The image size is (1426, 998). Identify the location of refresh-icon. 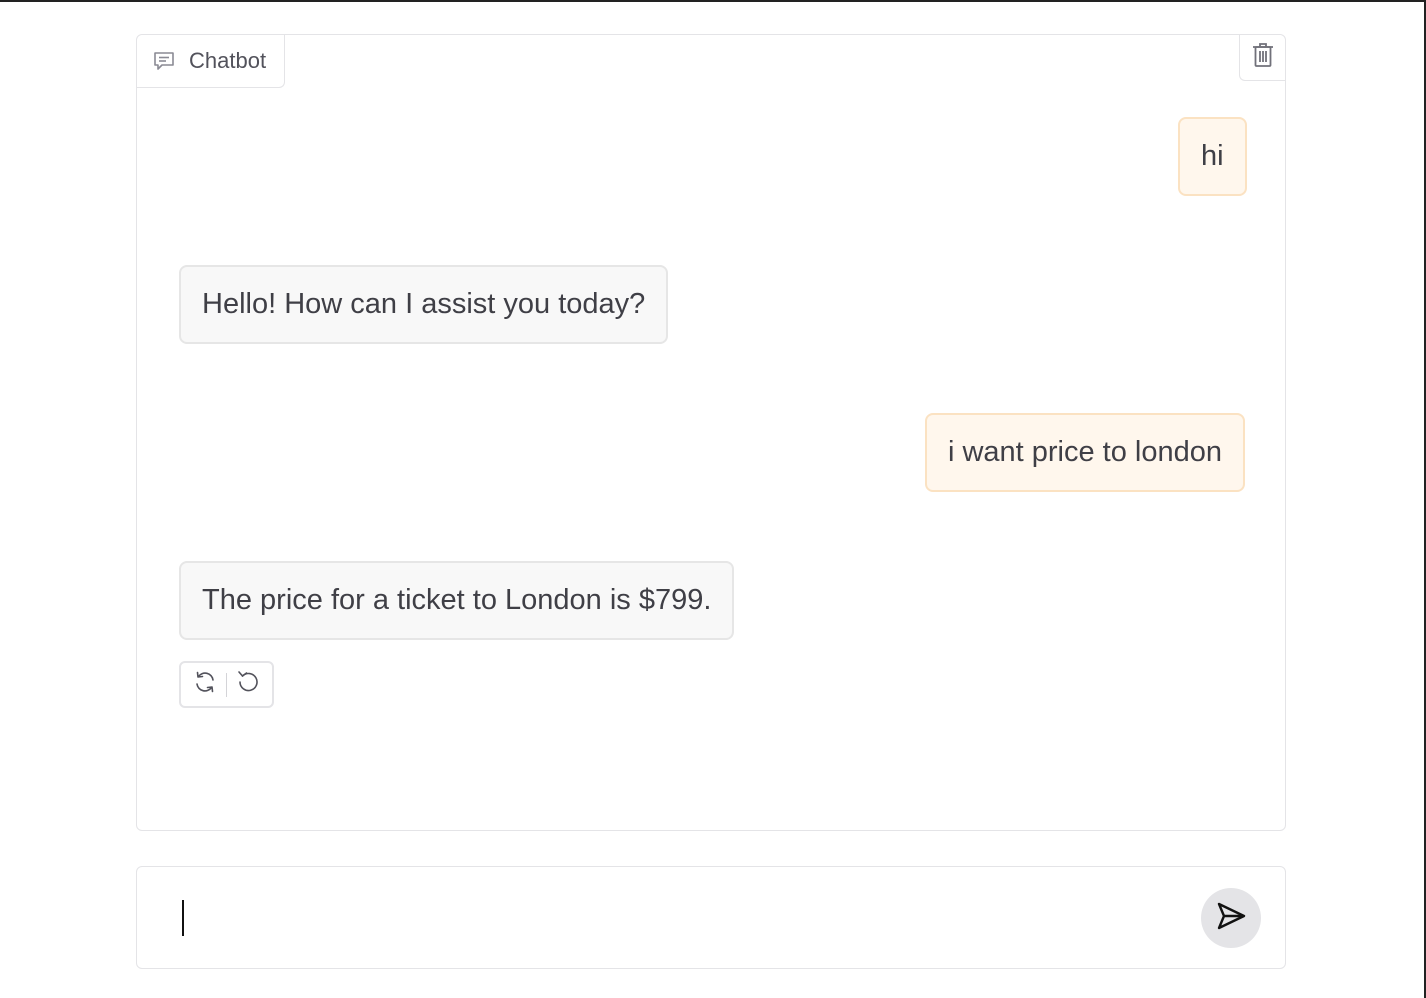
(205, 684).